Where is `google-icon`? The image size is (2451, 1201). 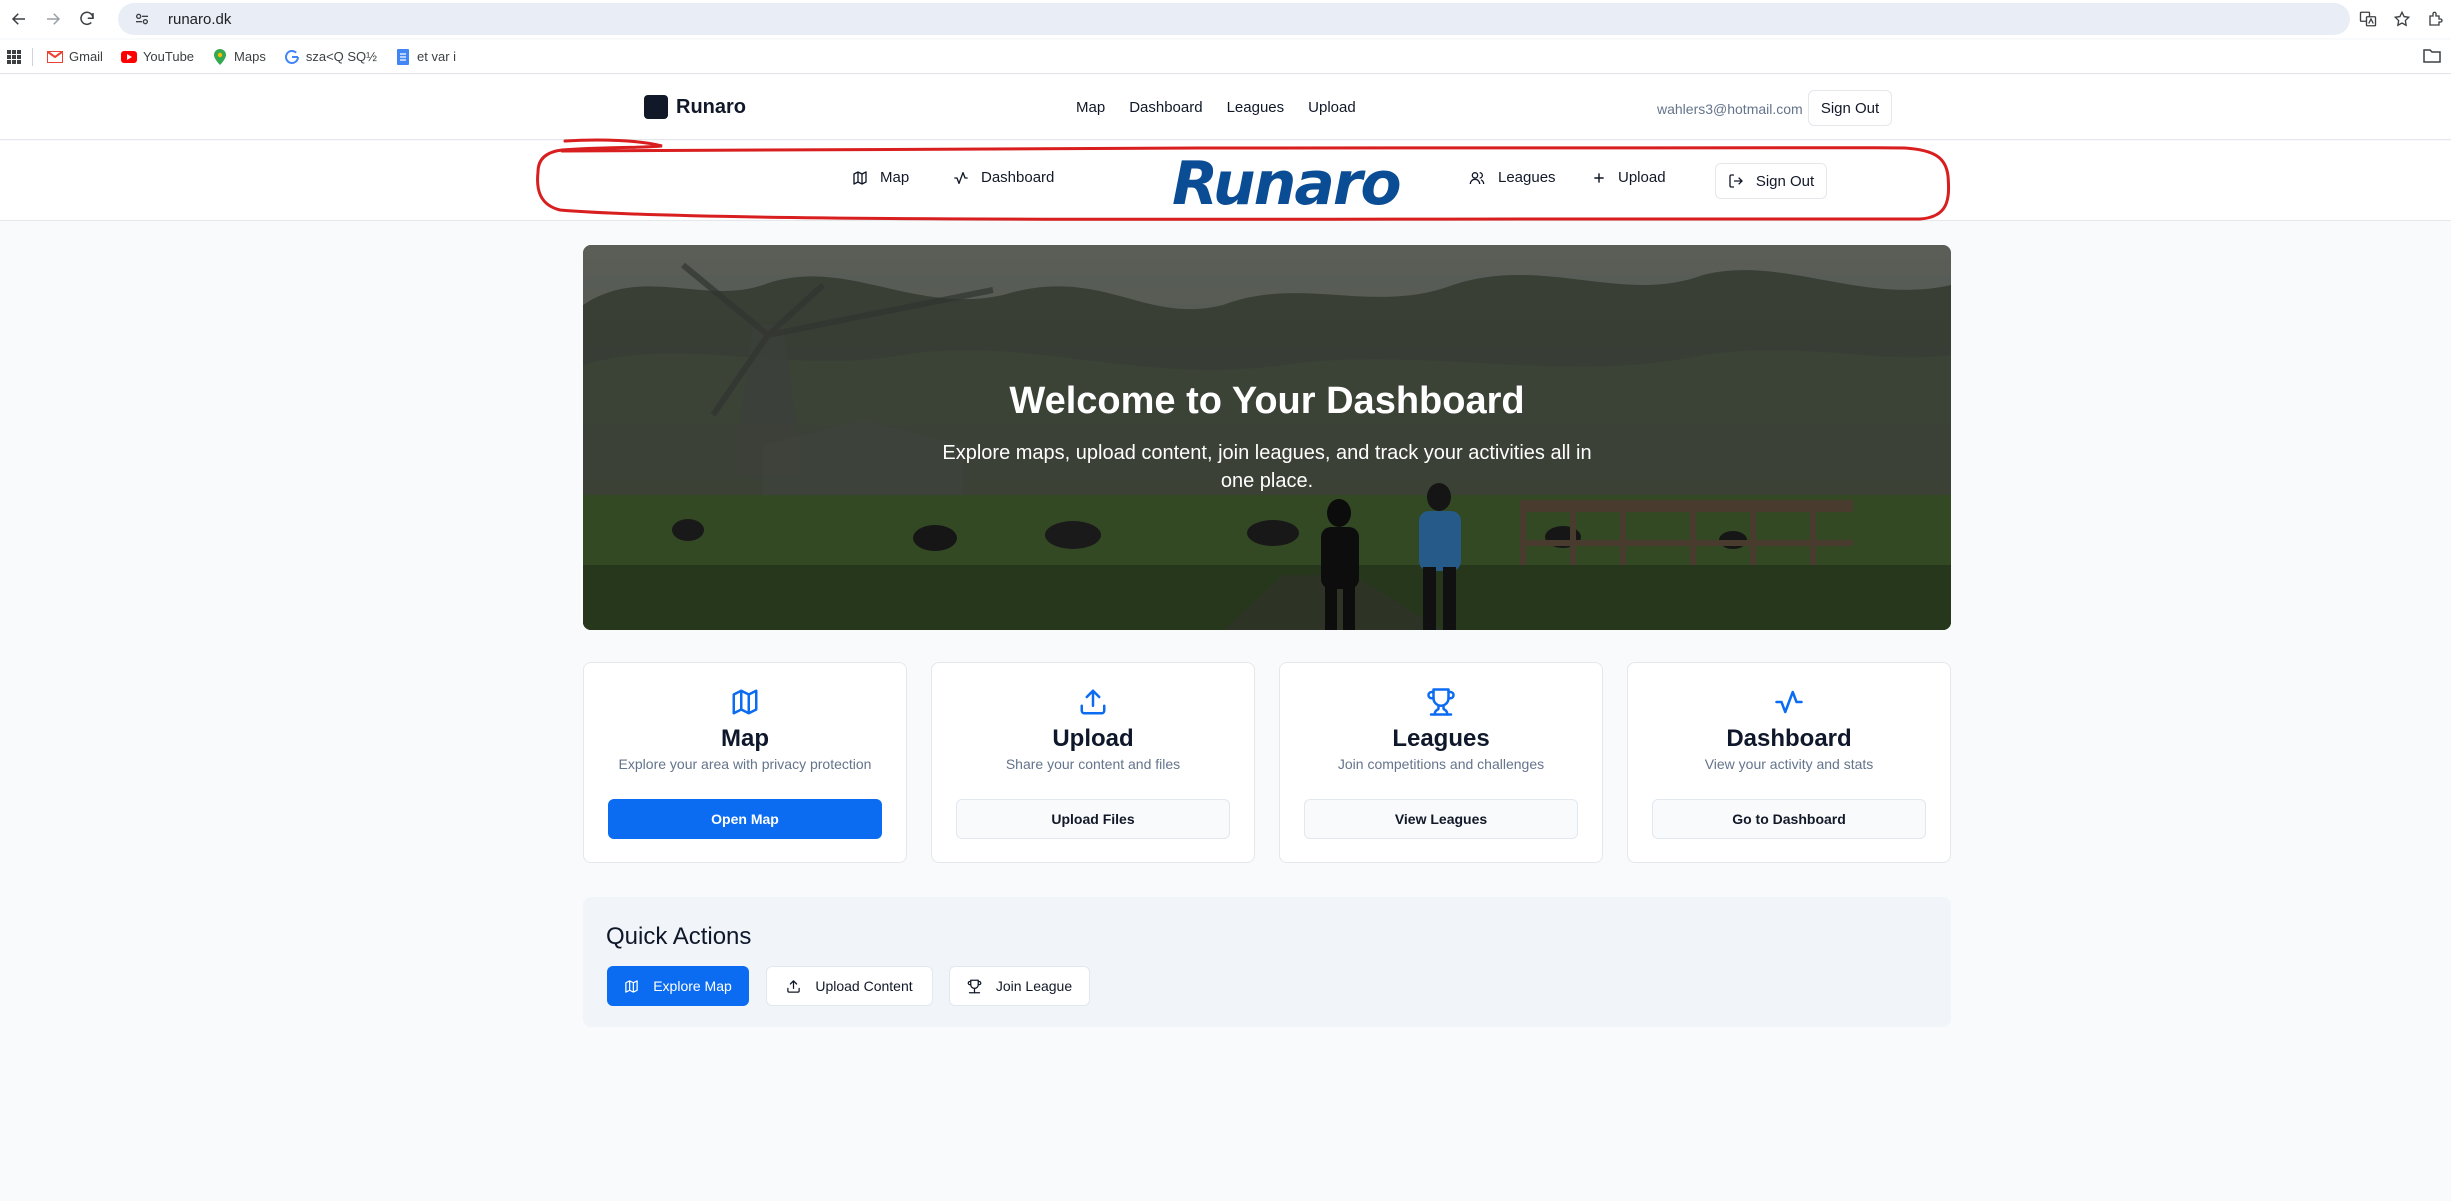
google-icon is located at coordinates (292, 57).